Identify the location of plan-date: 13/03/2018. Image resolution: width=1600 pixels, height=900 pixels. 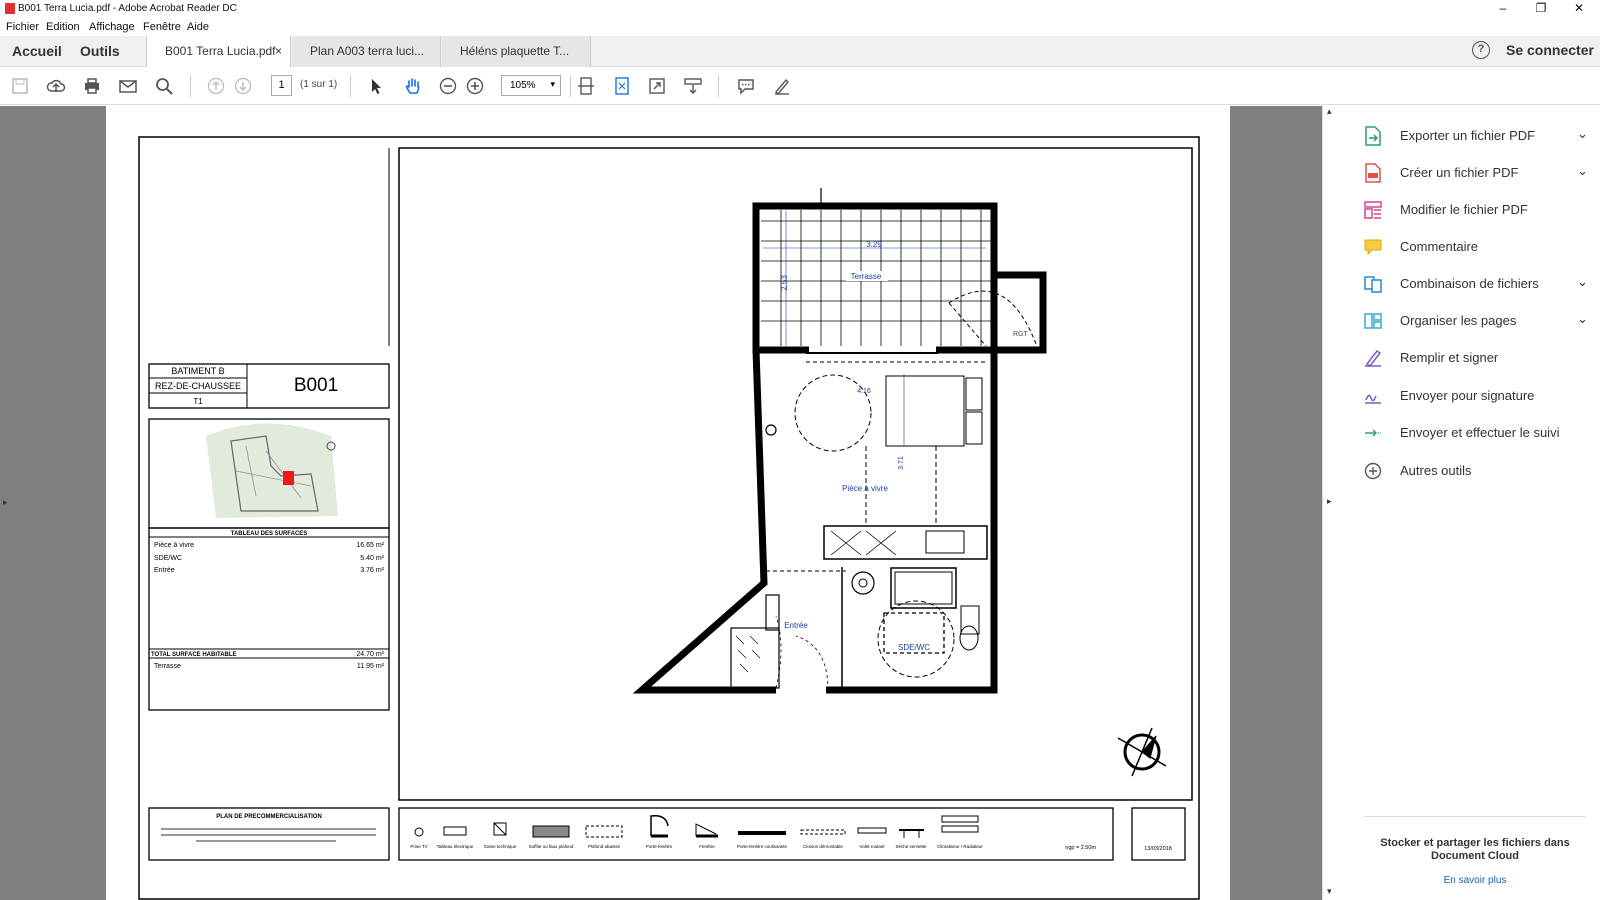
(1158, 849).